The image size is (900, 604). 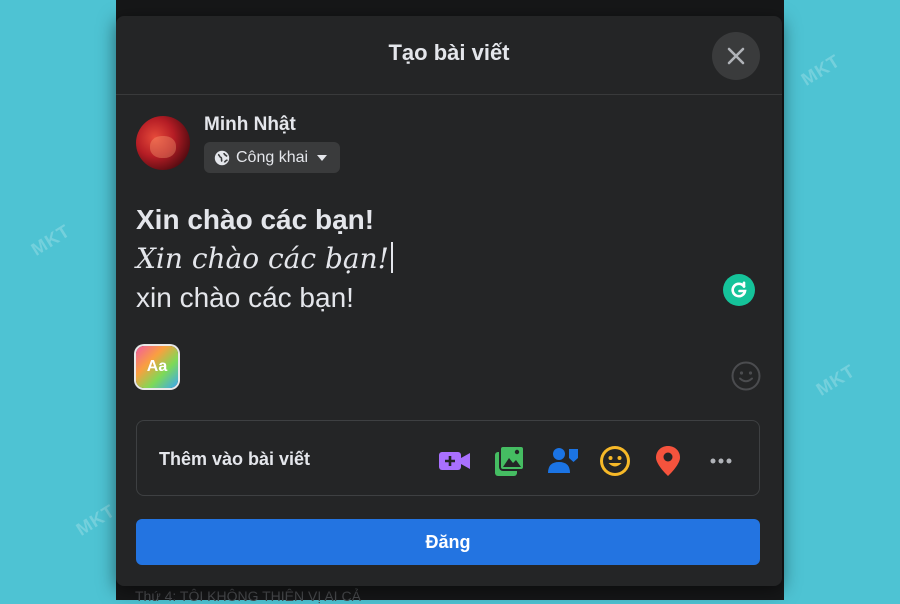 I want to click on text-style-label: Aa, so click(x=157, y=366).